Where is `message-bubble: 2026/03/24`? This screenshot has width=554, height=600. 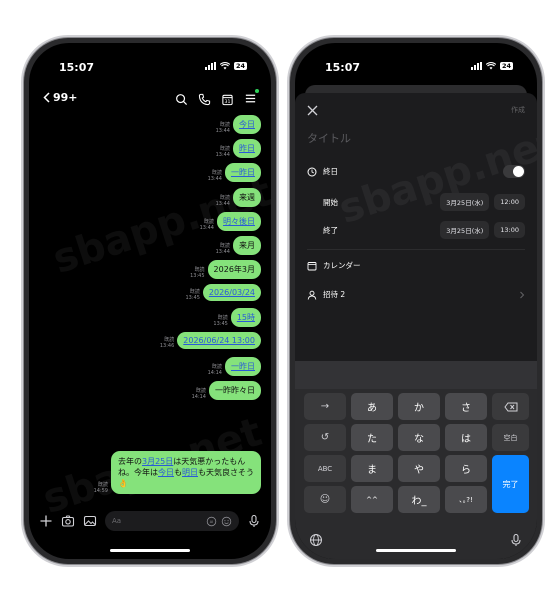 message-bubble: 2026/03/24 is located at coordinates (231, 292).